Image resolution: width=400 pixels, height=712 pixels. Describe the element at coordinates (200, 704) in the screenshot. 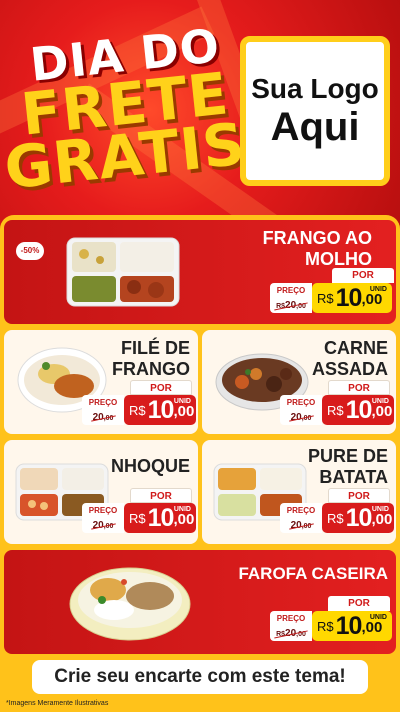

I see `footer-disclaimer: *Imagens Meramente Ilustrativas` at that location.